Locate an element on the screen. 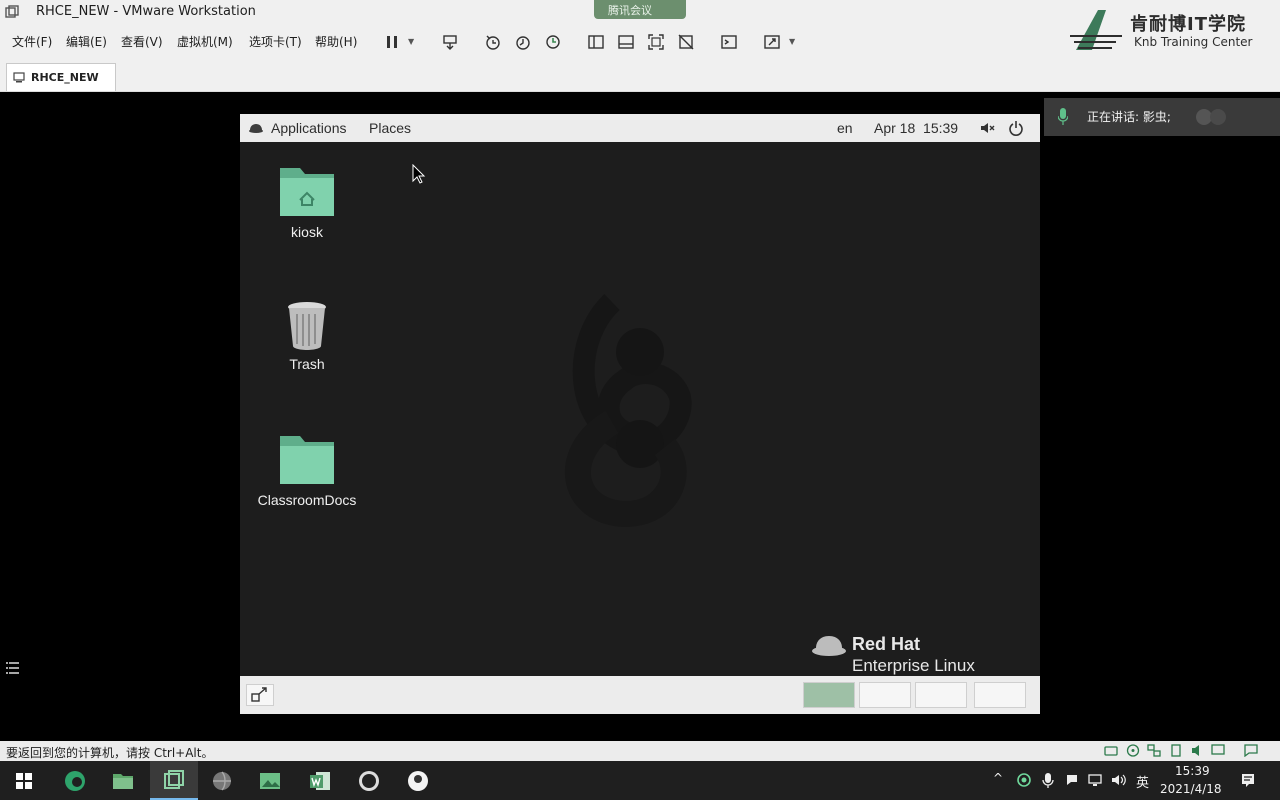 This screenshot has height=800, width=1280. show-library-button is located at coordinates (596, 42).